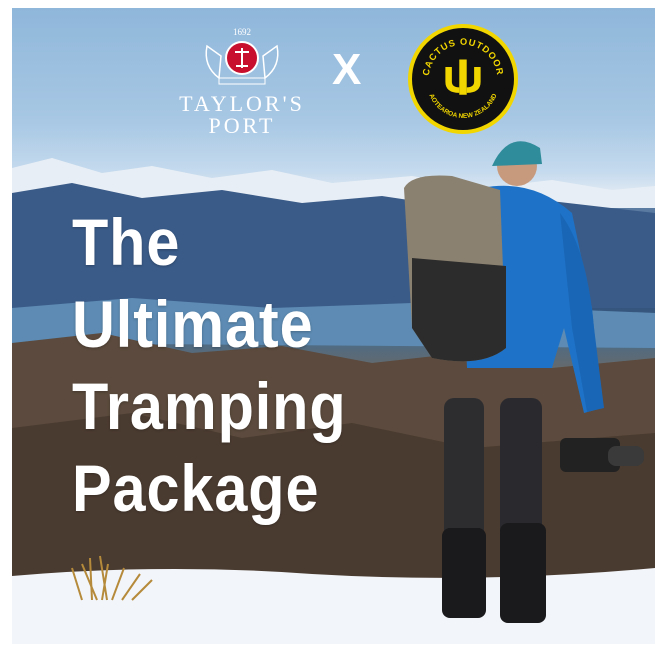 The image size is (663, 652). What do you see at coordinates (459, 310) in the screenshot?
I see `backpack-bottom` at bounding box center [459, 310].